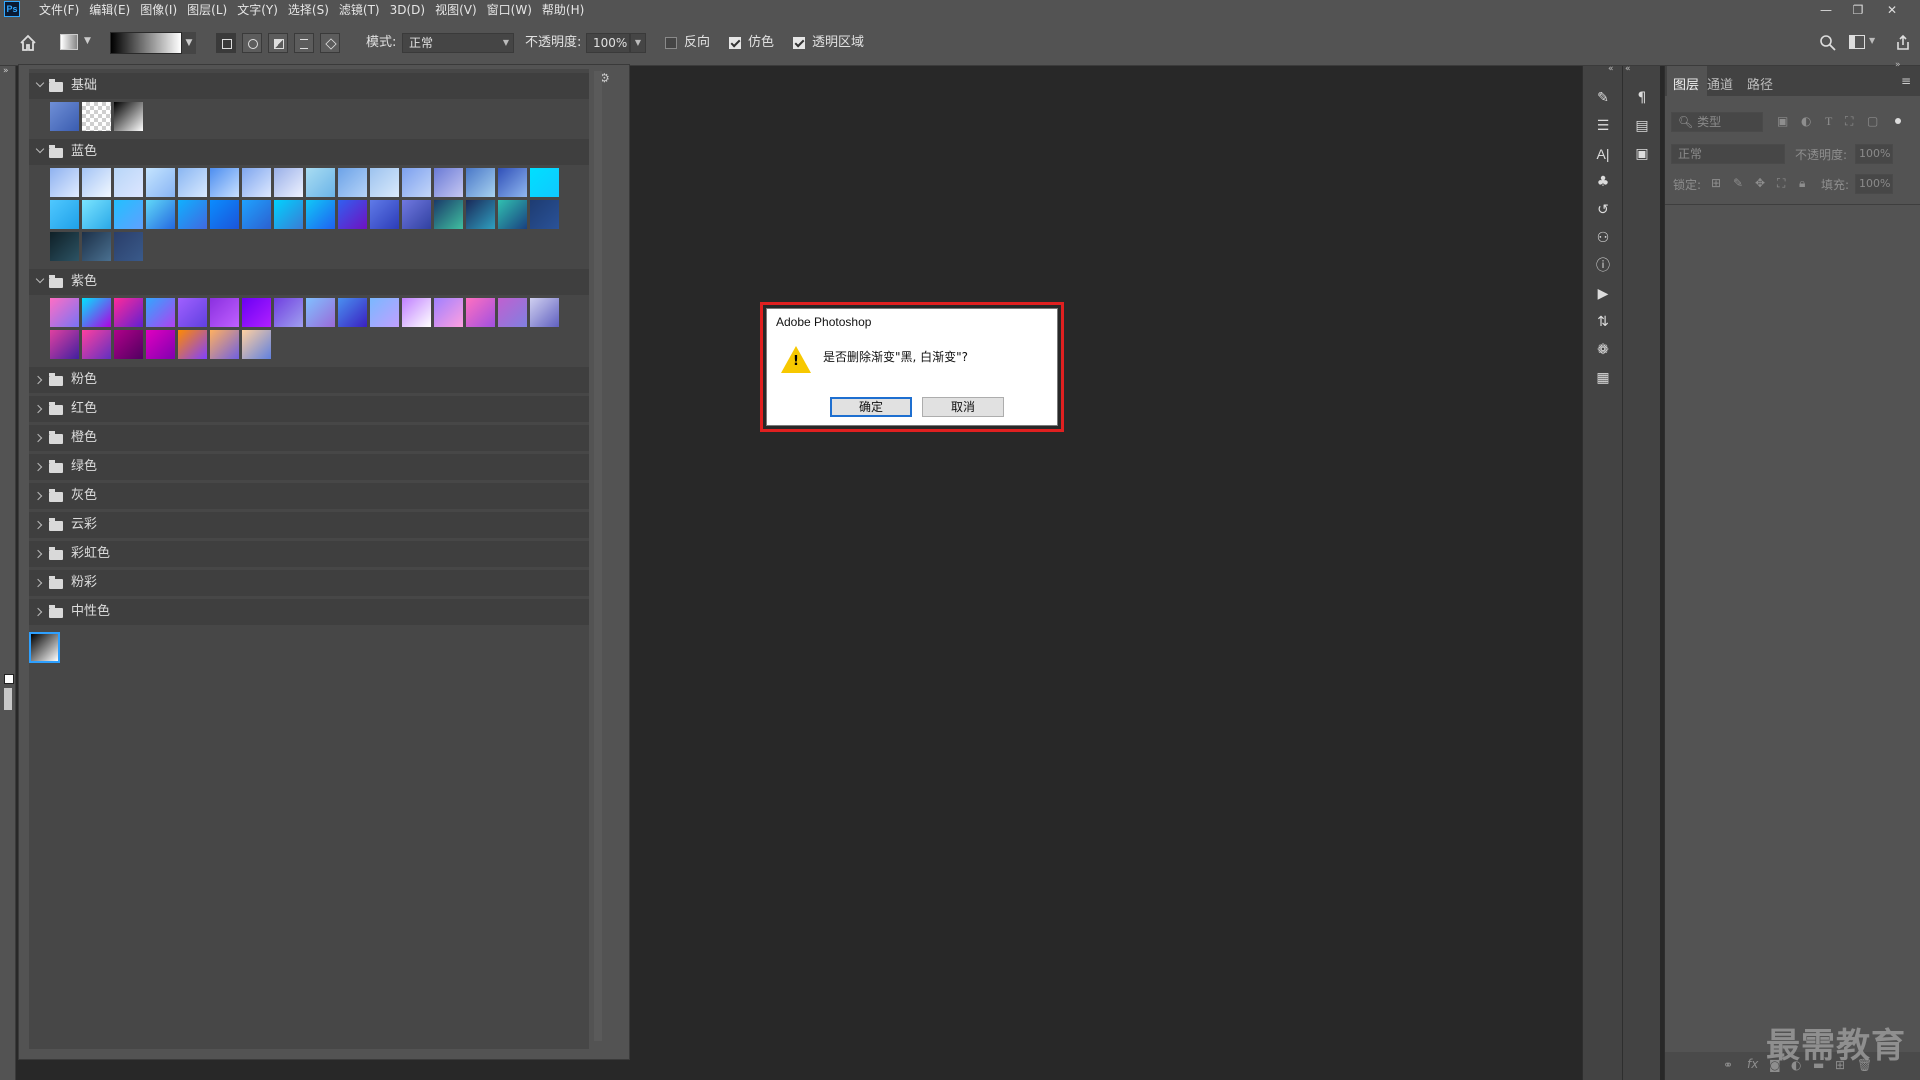 This screenshot has height=1080, width=1920. What do you see at coordinates (309, 152) in the screenshot?
I see `gradient-group-header: 蓝色` at bounding box center [309, 152].